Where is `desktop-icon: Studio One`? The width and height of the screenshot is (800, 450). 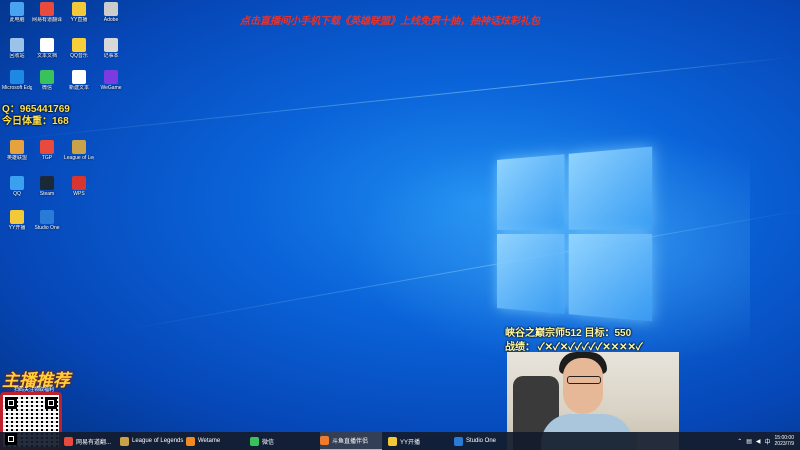
desktop-icon: Studio One is located at coordinates (47, 220).